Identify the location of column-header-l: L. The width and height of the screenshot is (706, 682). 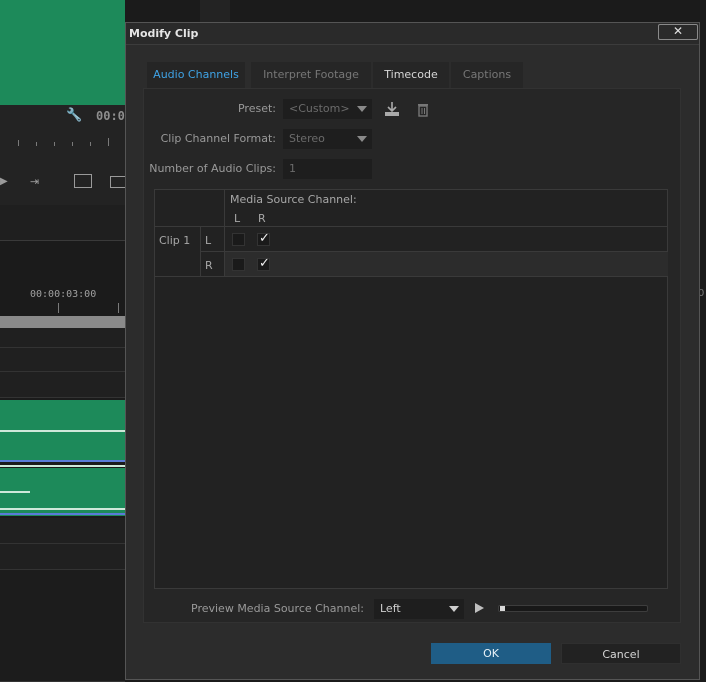
(237, 218).